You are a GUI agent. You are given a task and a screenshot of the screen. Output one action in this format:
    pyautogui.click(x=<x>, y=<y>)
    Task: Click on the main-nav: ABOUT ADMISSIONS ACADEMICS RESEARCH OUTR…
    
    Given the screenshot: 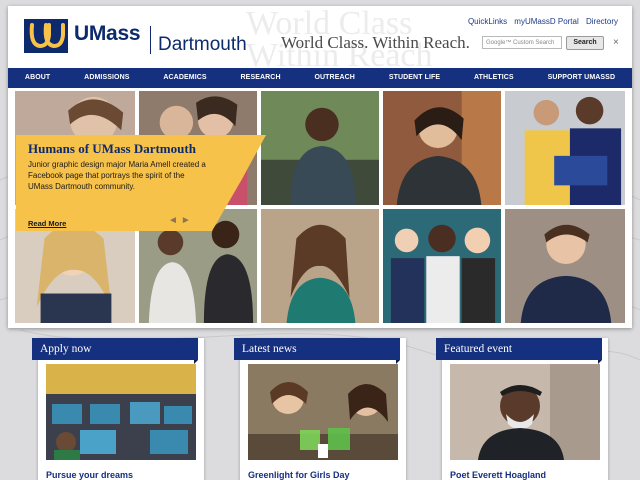 What is the action you would take?
    pyautogui.click(x=320, y=78)
    